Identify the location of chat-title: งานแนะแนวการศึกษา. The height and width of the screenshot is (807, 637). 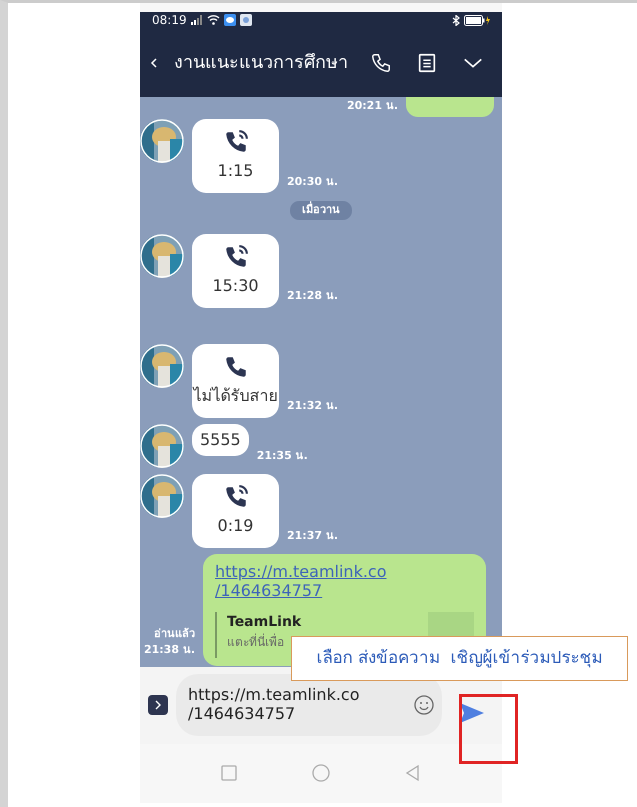
(261, 63).